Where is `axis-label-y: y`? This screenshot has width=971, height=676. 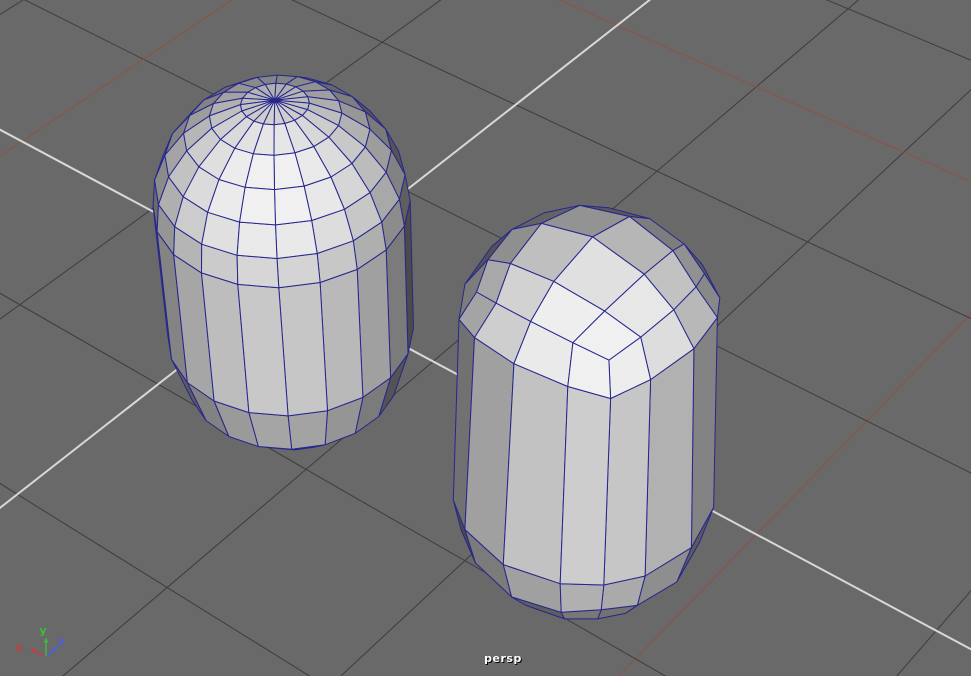
axis-label-y: y is located at coordinates (42, 630).